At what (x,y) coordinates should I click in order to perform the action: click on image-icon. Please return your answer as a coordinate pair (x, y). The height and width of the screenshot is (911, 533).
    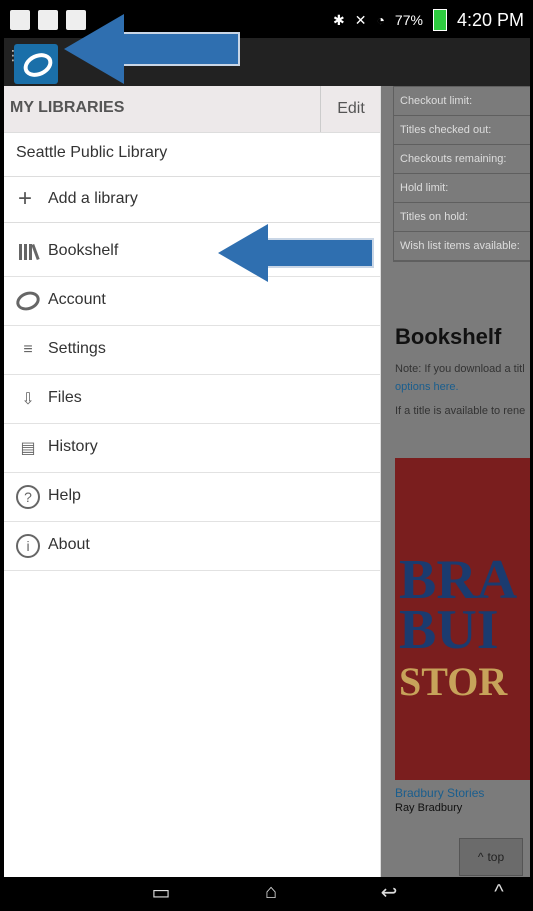
    Looking at the image, I should click on (48, 20).